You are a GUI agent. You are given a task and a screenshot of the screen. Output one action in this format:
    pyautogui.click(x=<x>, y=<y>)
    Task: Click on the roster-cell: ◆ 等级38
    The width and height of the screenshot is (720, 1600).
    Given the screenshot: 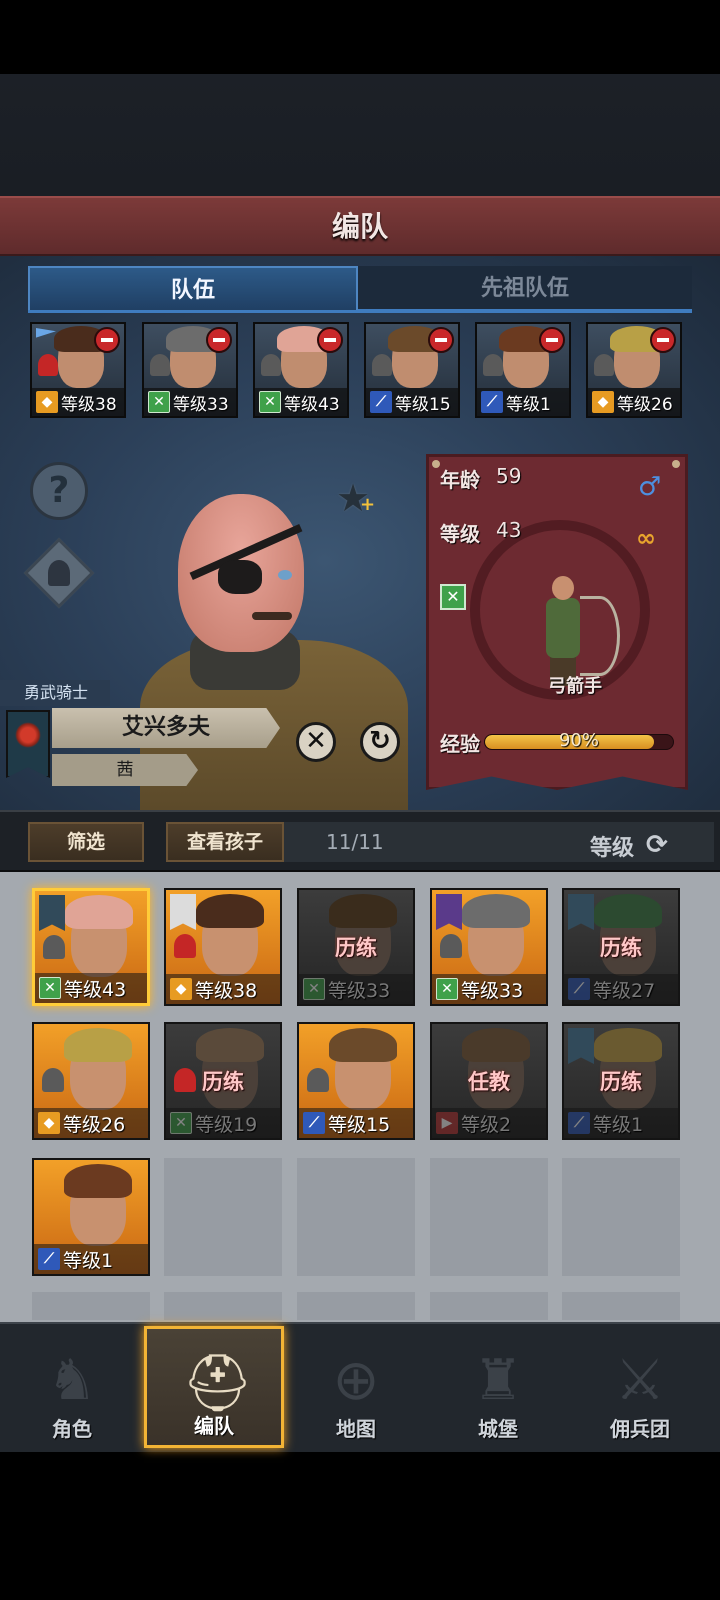 What is the action you would take?
    pyautogui.click(x=223, y=947)
    